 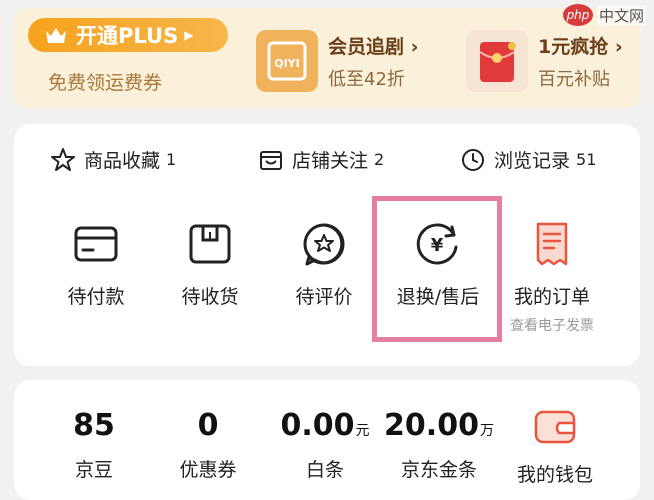 I want to click on order-pending-receipt: 待收货, so click(x=210, y=264).